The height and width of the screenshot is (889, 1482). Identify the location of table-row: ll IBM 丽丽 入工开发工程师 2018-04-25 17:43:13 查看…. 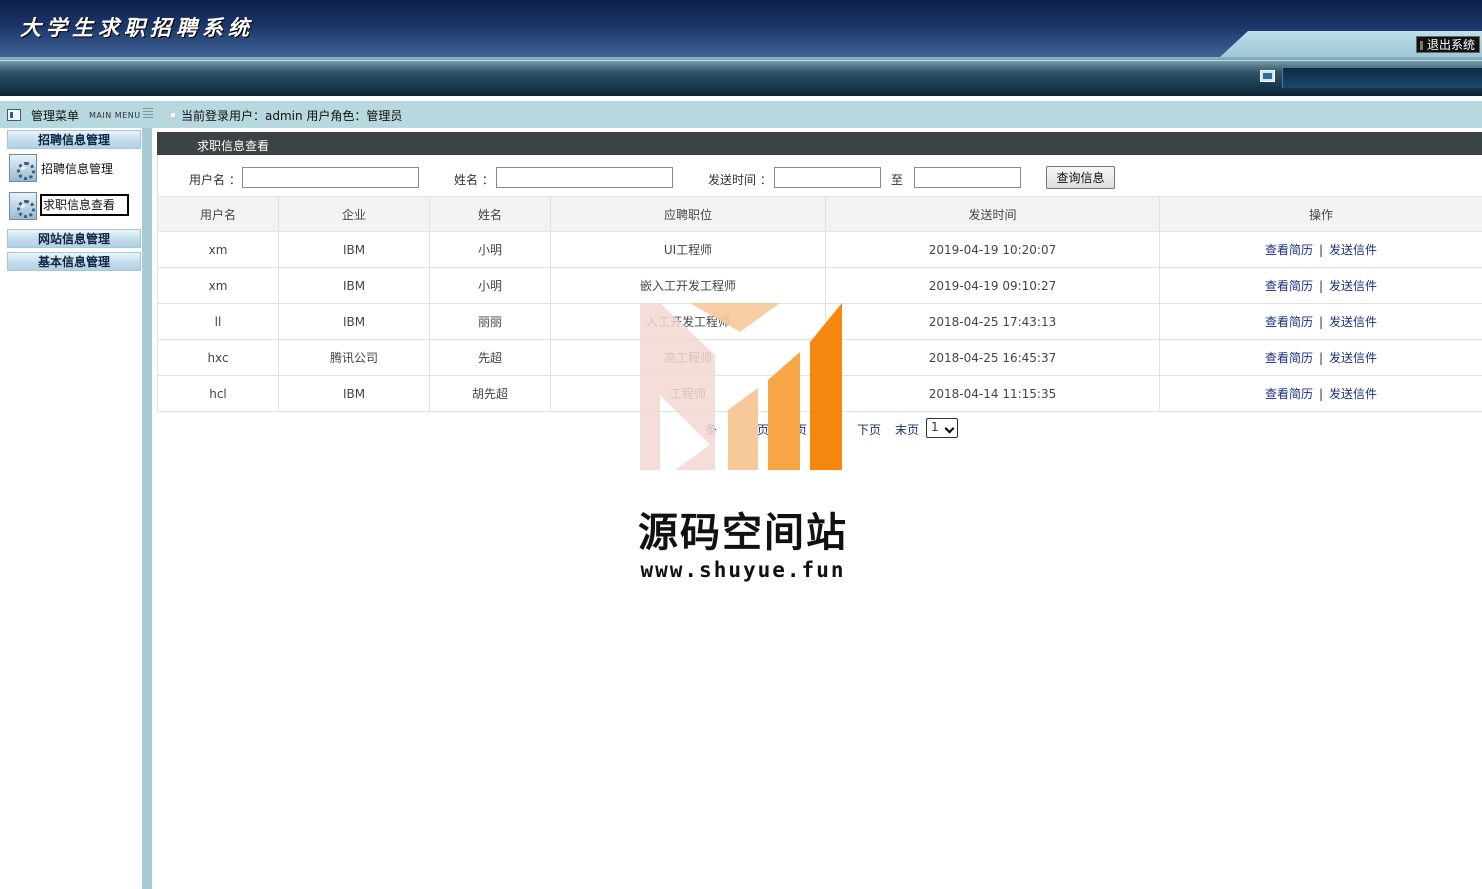
(819, 321).